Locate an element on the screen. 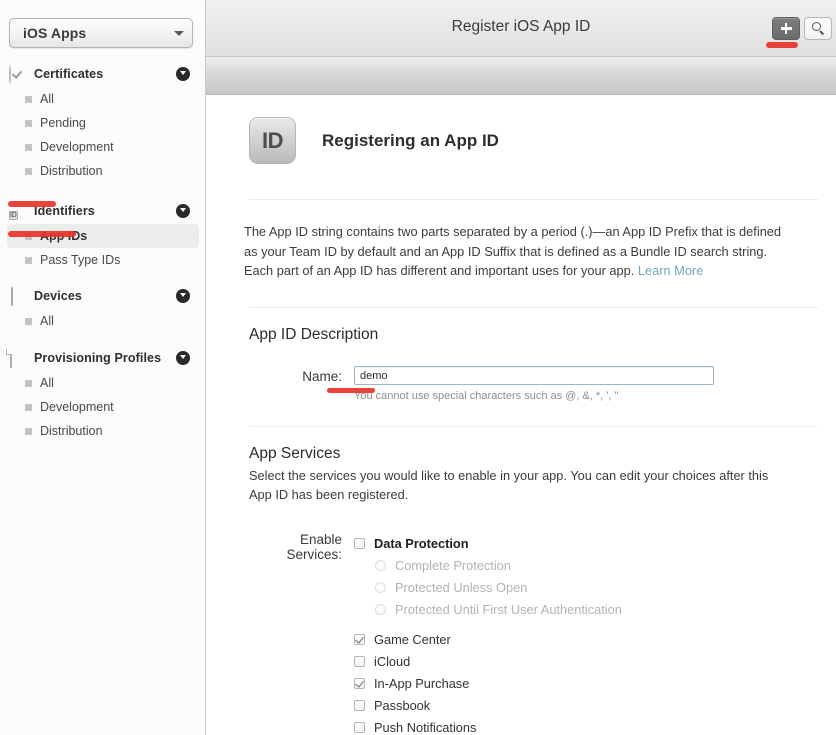 The width and height of the screenshot is (836, 735). titlebar: Register iOS App ID is located at coordinates (521, 28).